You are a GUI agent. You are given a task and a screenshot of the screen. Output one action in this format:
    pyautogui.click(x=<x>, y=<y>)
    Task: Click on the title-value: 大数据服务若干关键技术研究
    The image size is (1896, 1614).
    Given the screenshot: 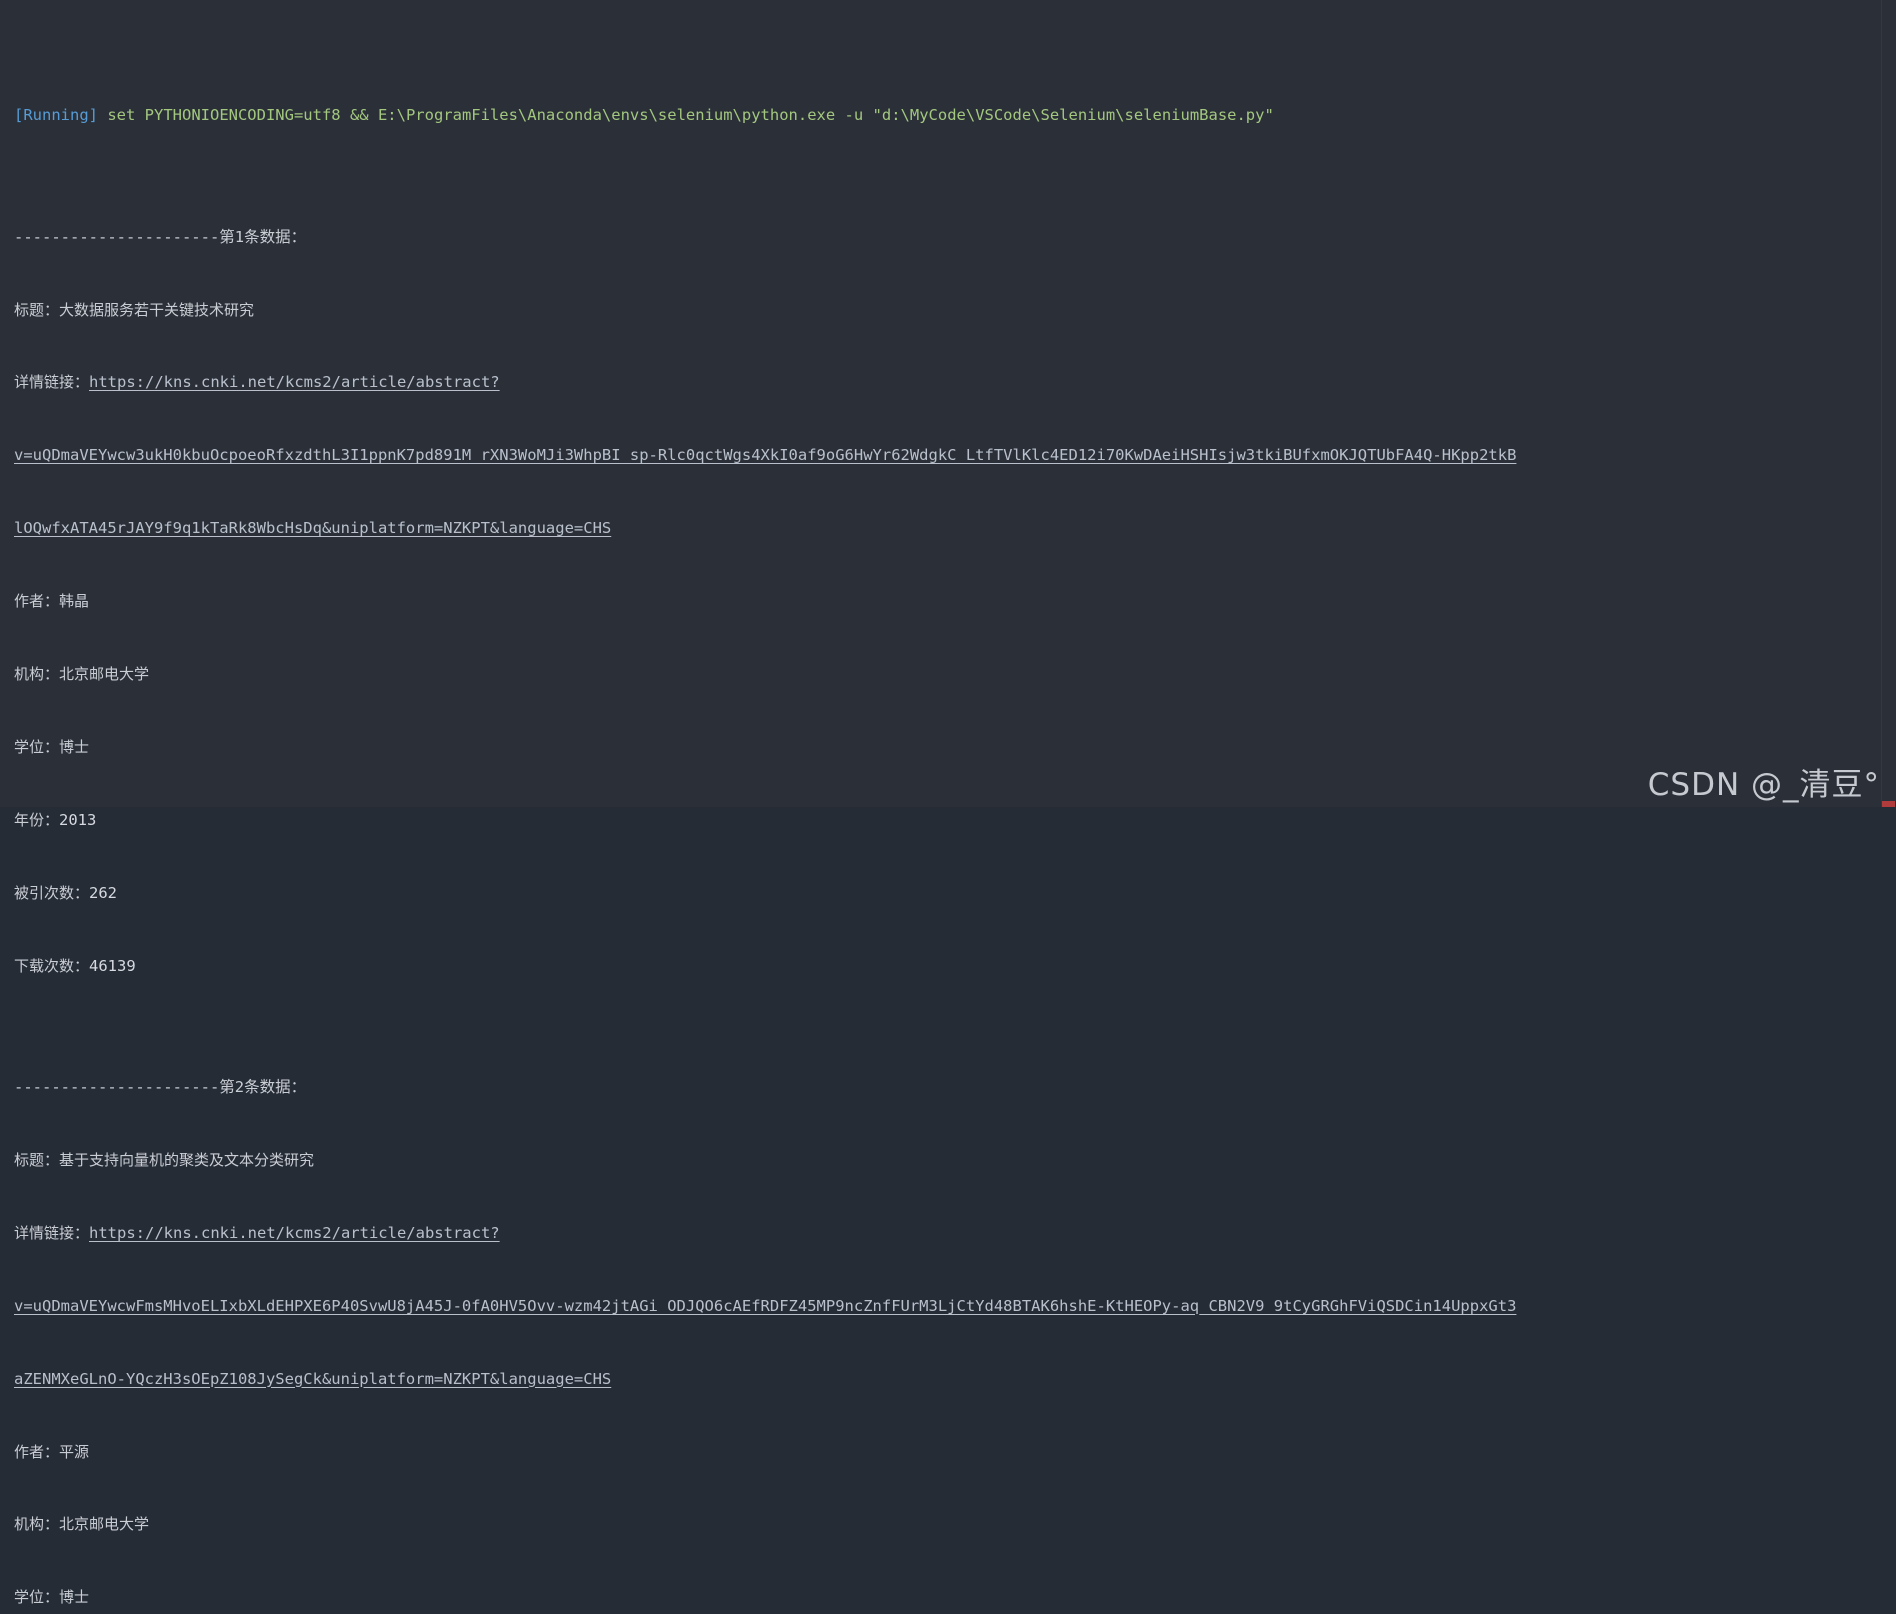 What is the action you would take?
    pyautogui.click(x=157, y=309)
    